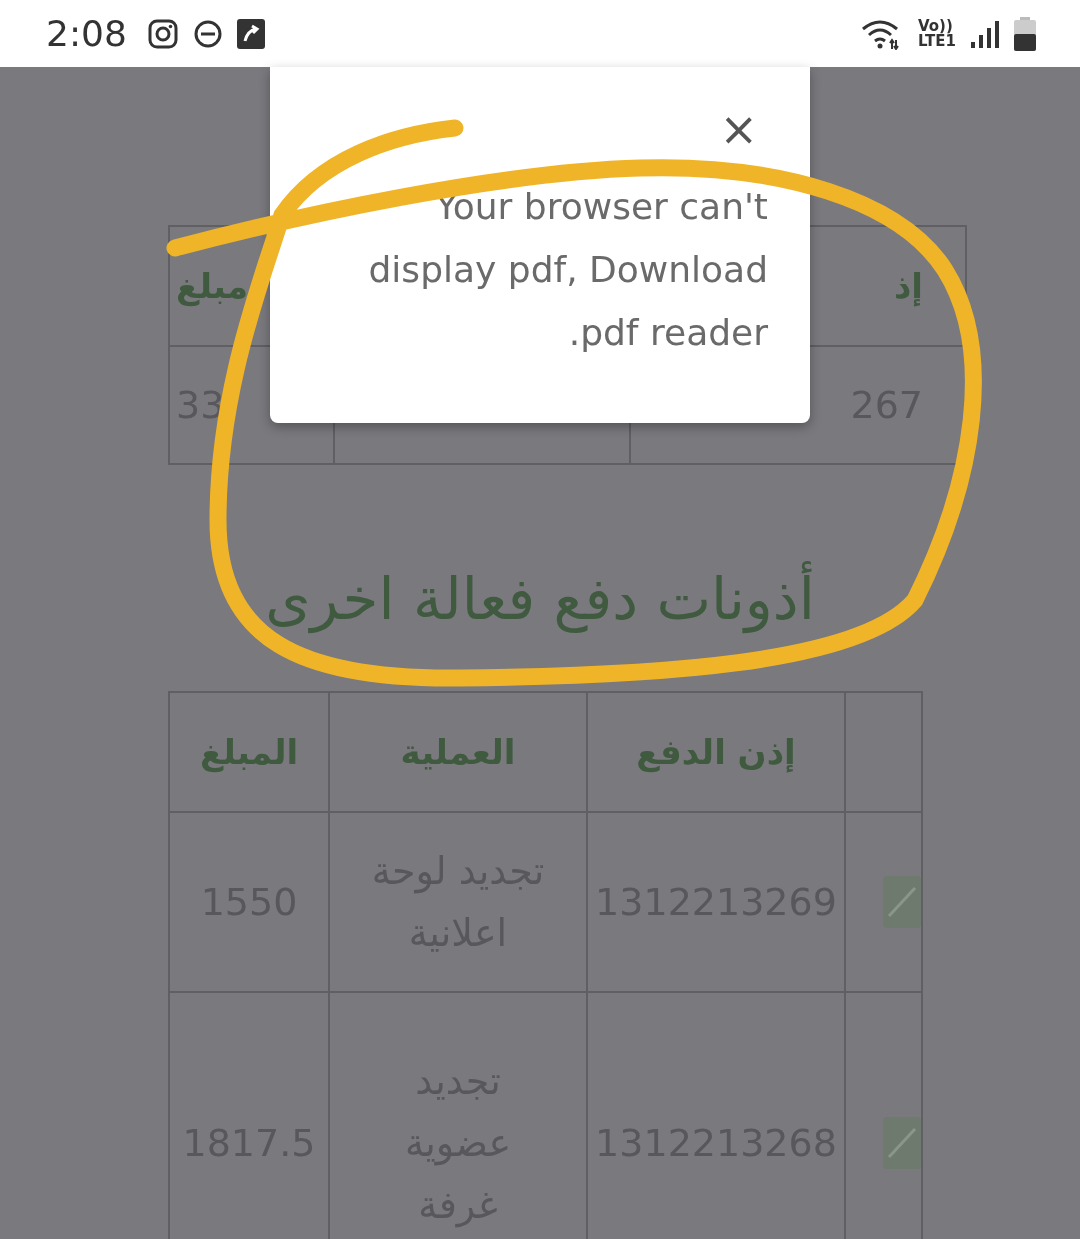  What do you see at coordinates (249, 752) in the screenshot?
I see `column-header: المبلغ` at bounding box center [249, 752].